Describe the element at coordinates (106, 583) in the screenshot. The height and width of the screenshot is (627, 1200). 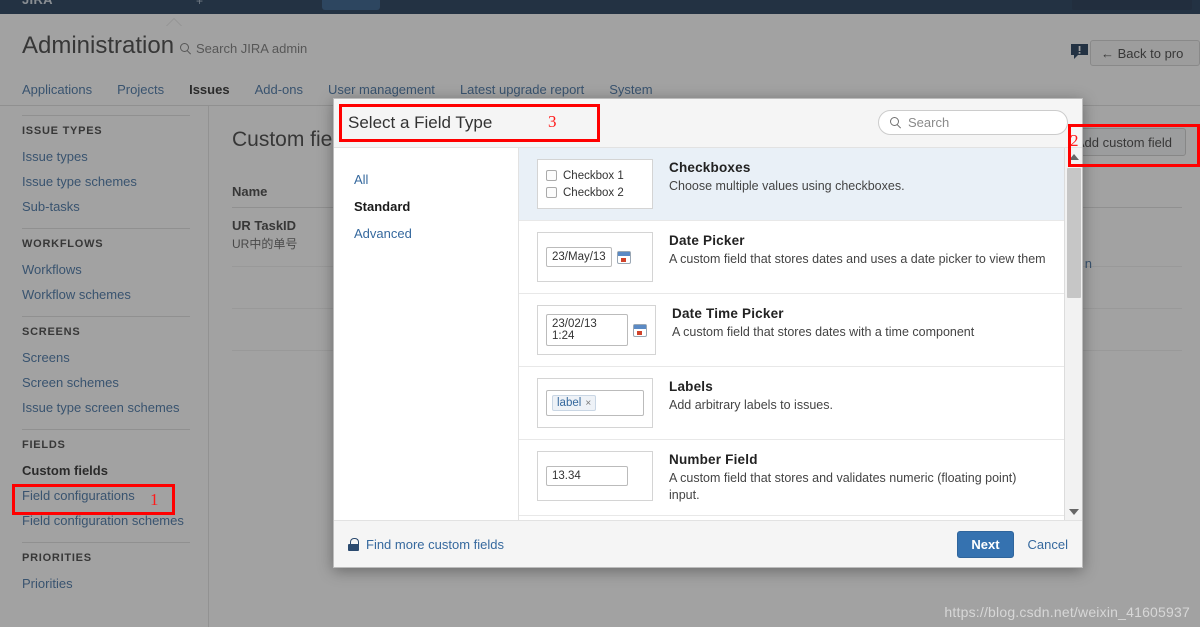
I see `sidebar-item-priorities: Priorities` at that location.